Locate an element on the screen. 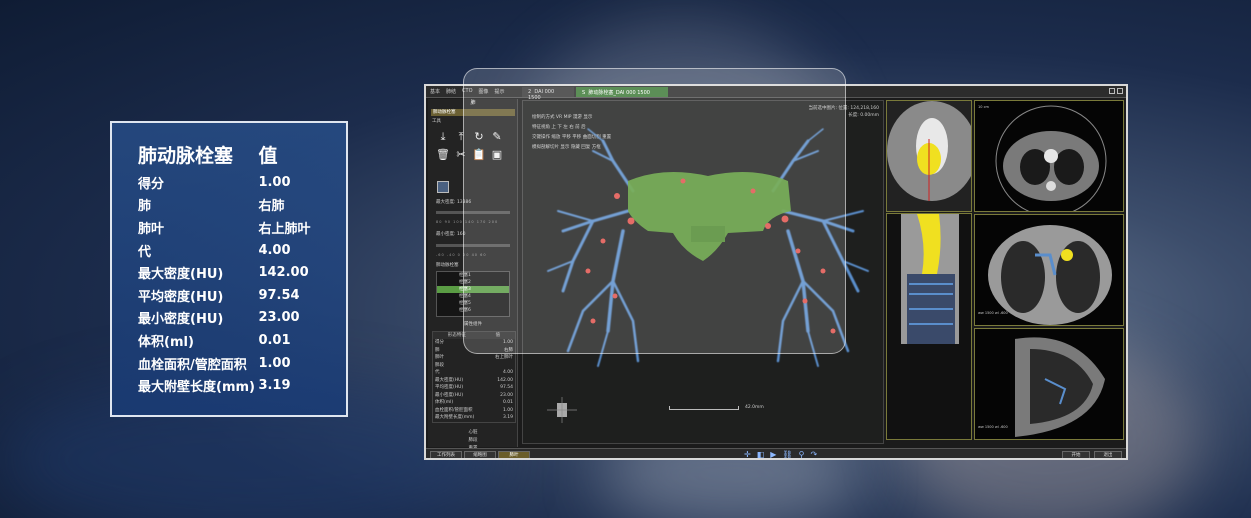 The width and height of the screenshot is (1251, 518). scale-bar is located at coordinates (704, 408).